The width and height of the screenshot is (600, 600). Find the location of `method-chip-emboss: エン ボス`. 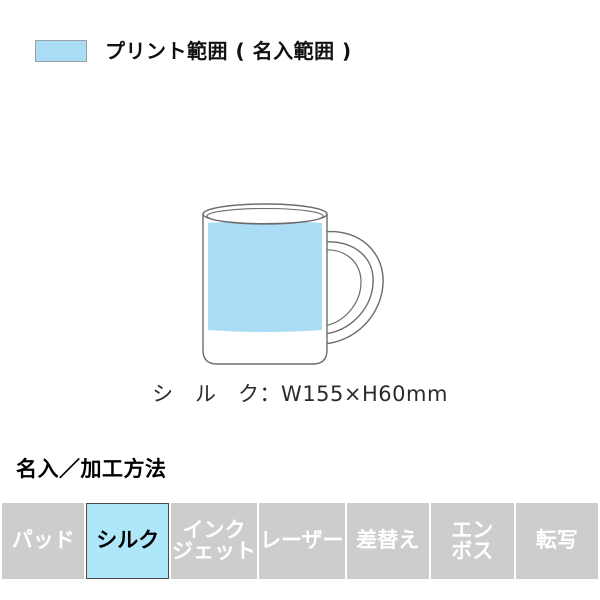

method-chip-emboss: エン ボス is located at coordinates (472, 541).